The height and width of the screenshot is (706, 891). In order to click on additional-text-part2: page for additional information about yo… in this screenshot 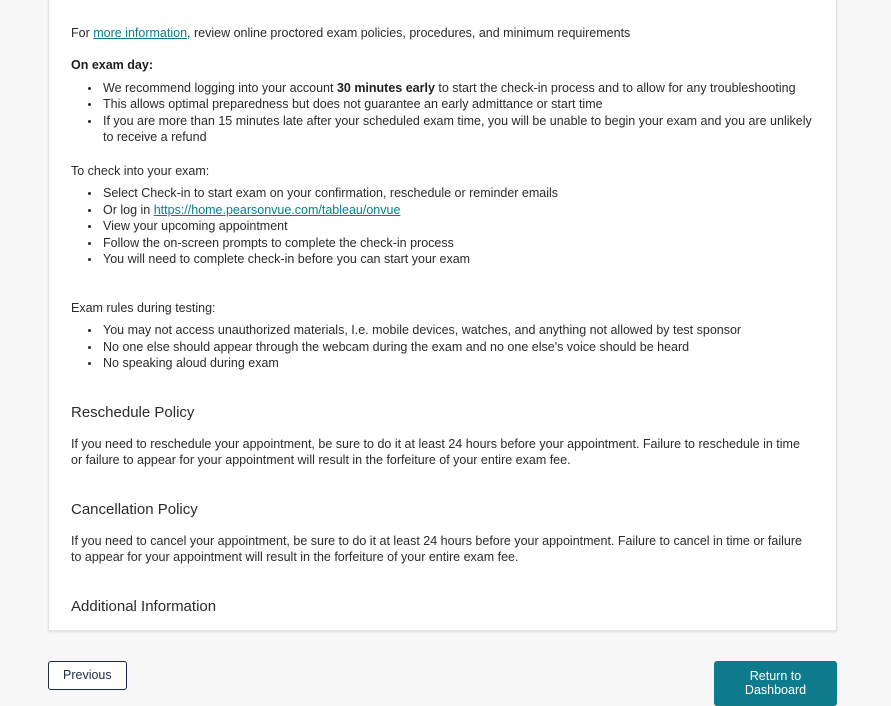, I will do `click(436, 631)`.